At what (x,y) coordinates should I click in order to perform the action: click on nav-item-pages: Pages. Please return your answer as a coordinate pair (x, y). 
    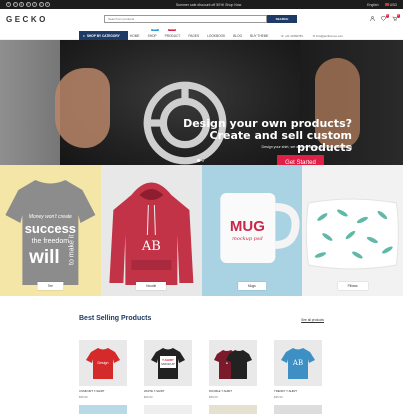
    Looking at the image, I should click on (193, 36).